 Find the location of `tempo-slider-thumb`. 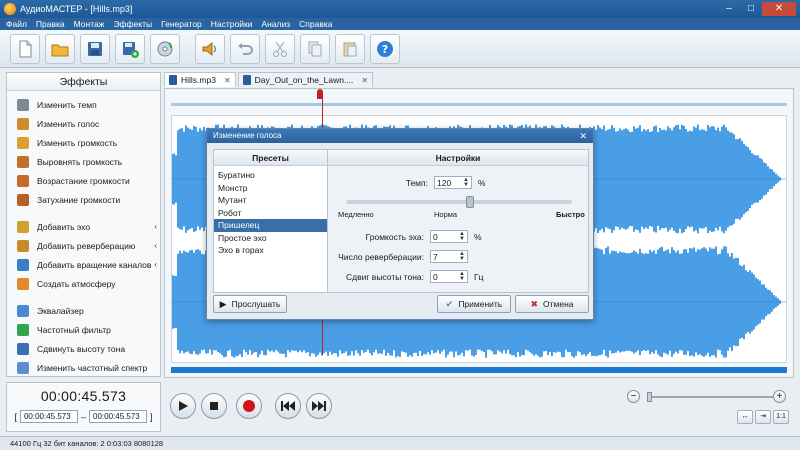

tempo-slider-thumb is located at coordinates (470, 202).